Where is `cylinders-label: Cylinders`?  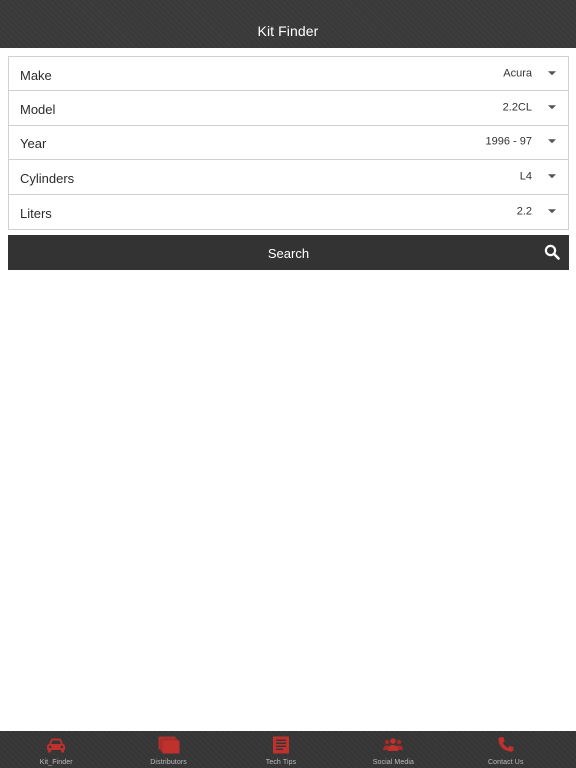
cylinders-label: Cylinders is located at coordinates (47, 178).